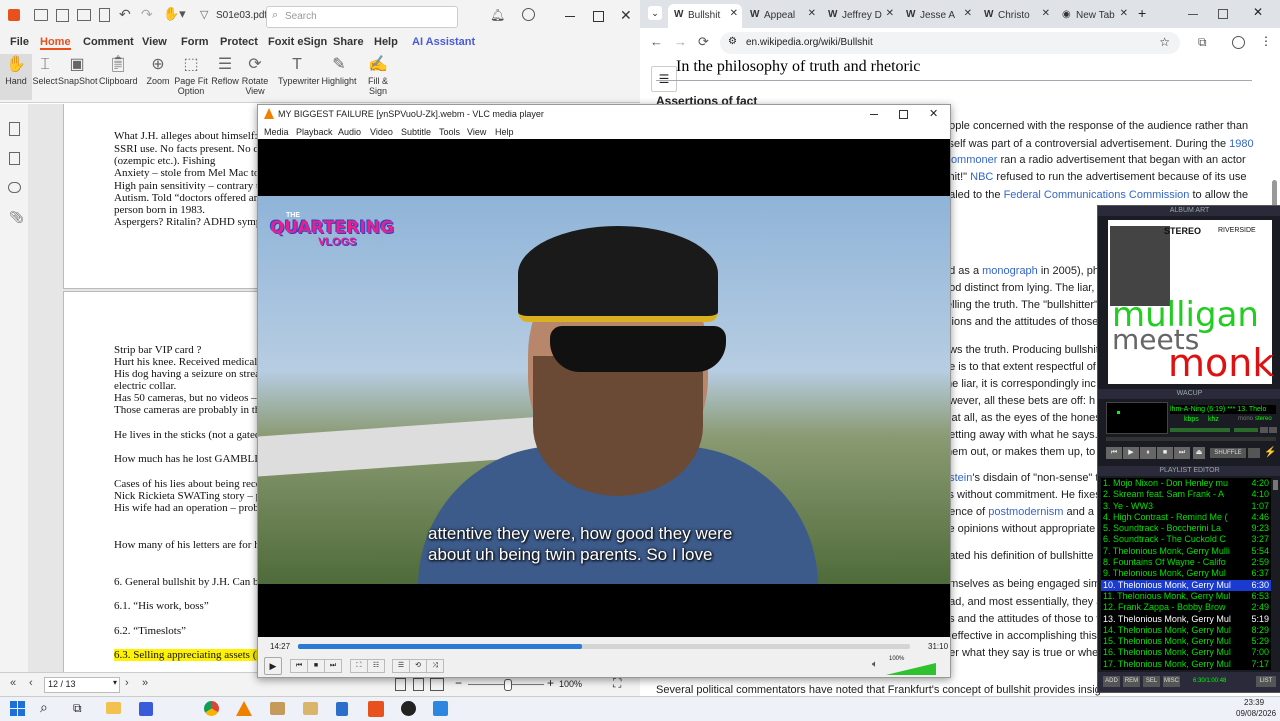 Image resolution: width=1280 pixels, height=721 pixels. I want to click on menu-file: File, so click(19, 42).